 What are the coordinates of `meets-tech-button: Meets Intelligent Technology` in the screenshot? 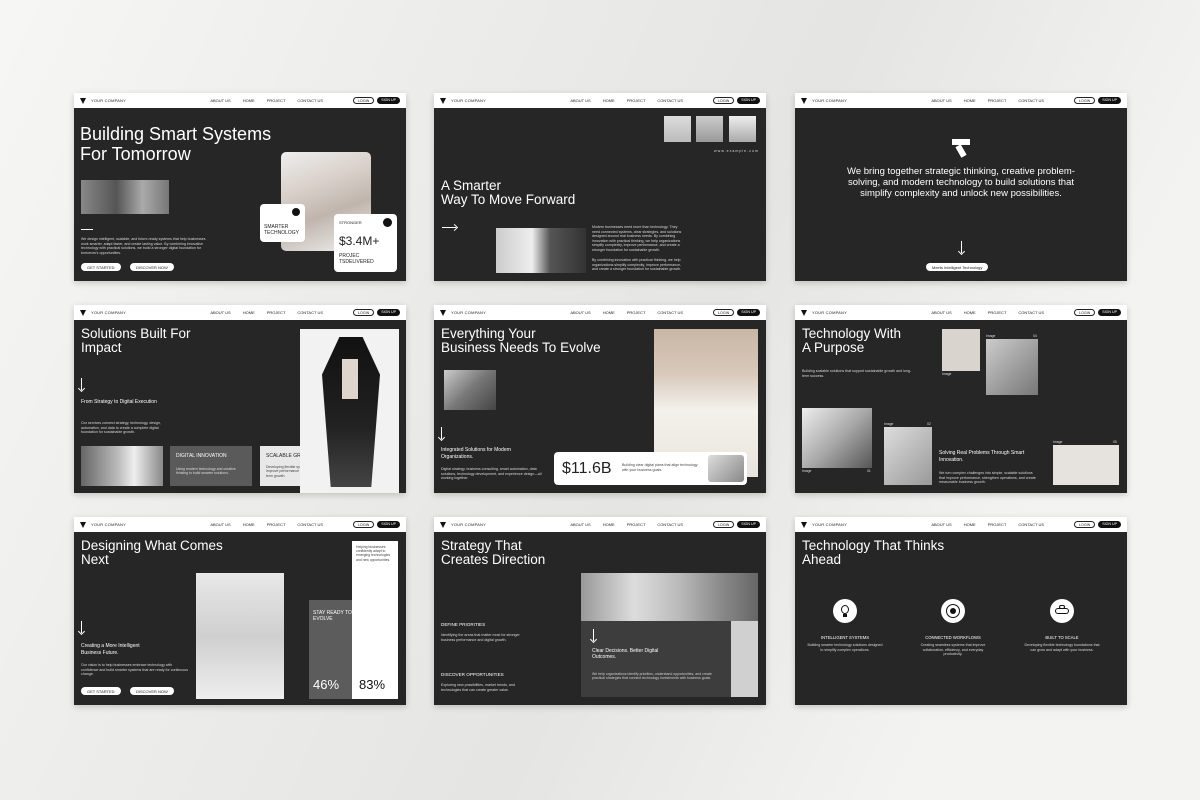 It's located at (957, 267).